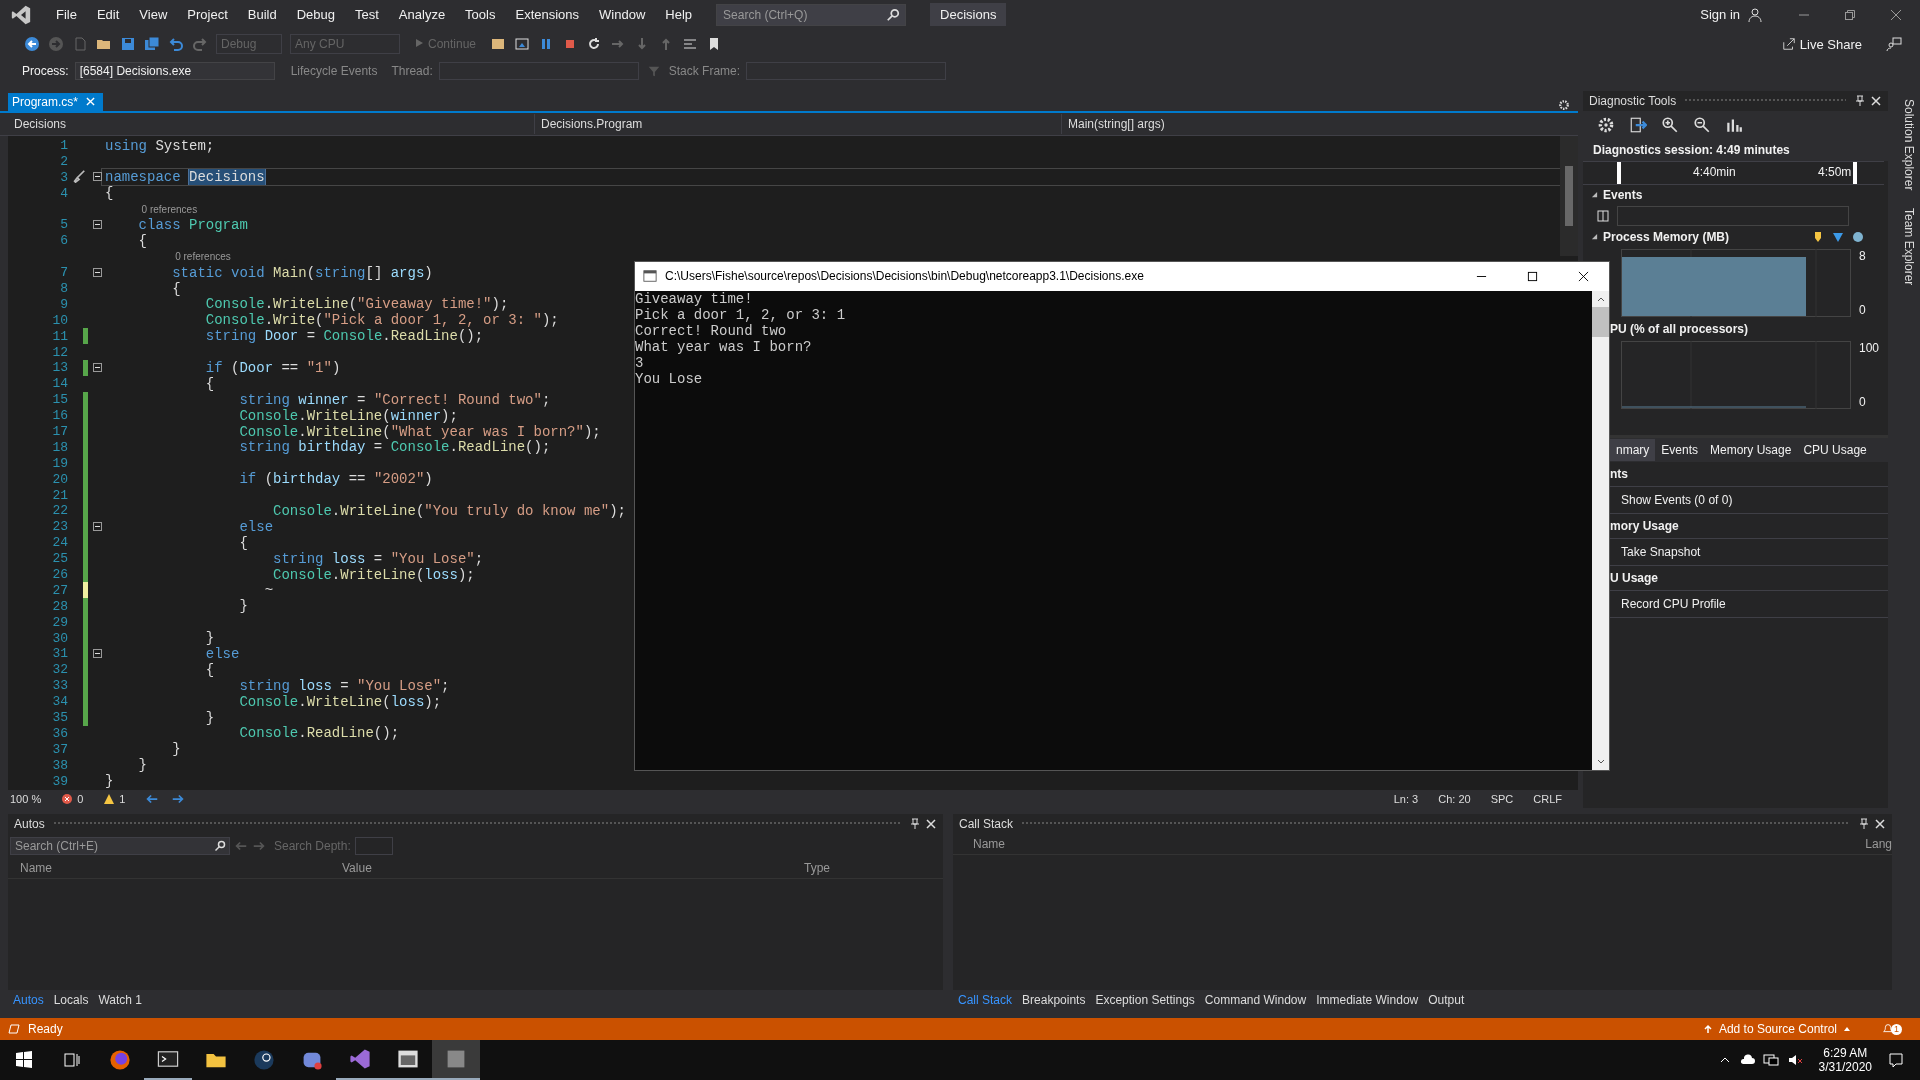  What do you see at coordinates (1532, 276) in the screenshot?
I see `maximize-icon` at bounding box center [1532, 276].